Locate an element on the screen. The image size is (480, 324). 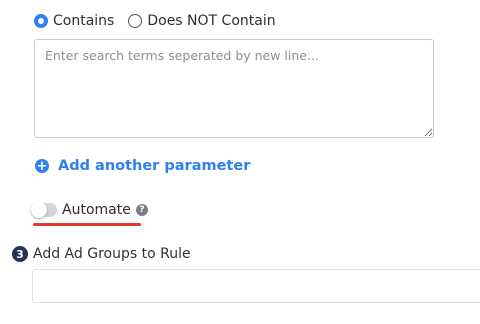
radio-selected-icon is located at coordinates (41, 21).